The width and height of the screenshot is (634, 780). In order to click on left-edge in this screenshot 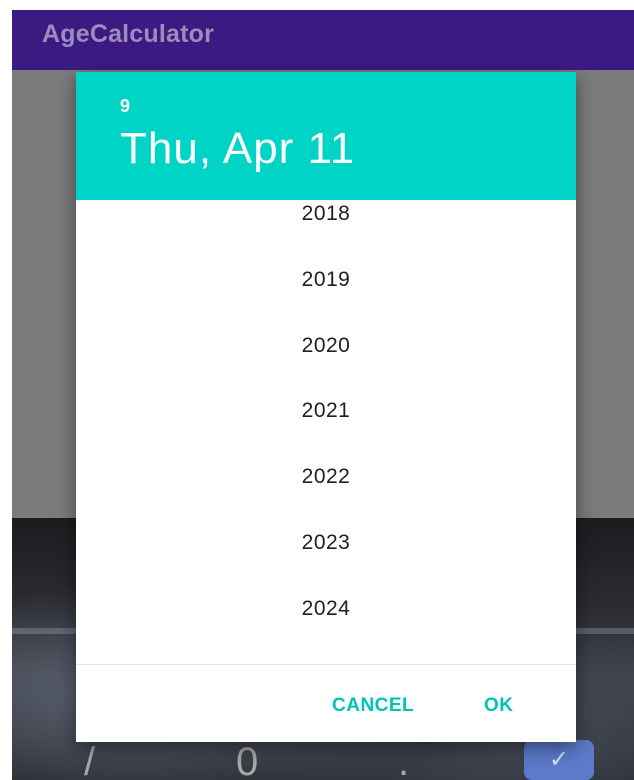, I will do `click(6, 390)`.